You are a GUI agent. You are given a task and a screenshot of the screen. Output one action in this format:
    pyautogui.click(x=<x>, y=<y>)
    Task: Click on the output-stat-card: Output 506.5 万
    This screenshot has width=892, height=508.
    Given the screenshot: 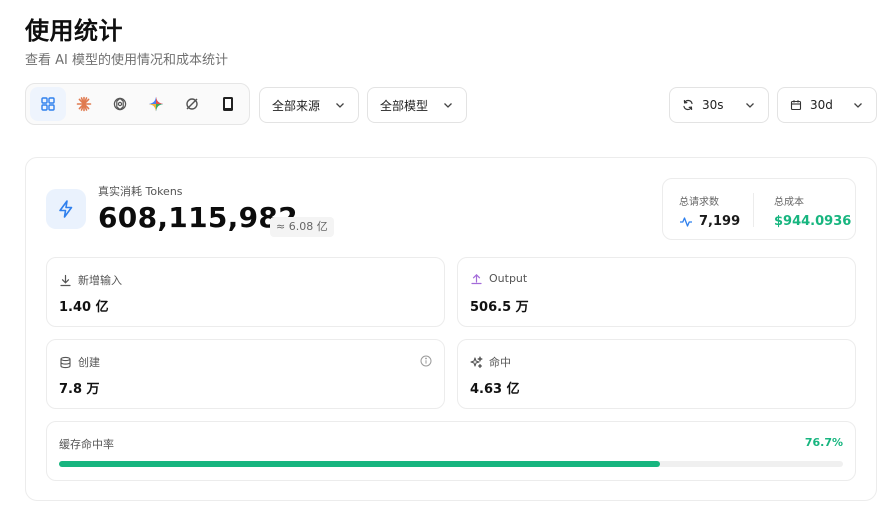 What is the action you would take?
    pyautogui.click(x=656, y=292)
    